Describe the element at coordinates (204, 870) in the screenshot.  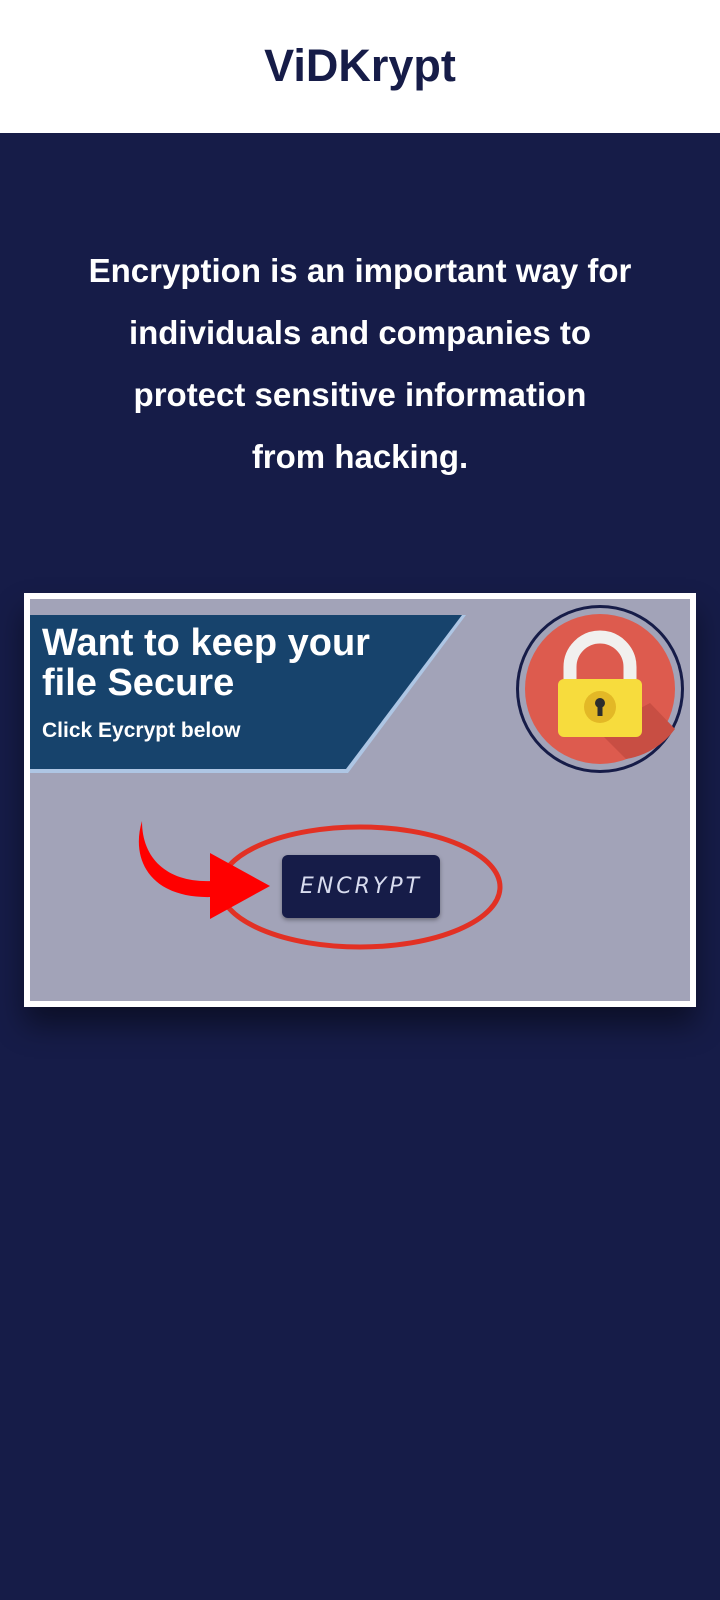
I see `arrow-icon` at that location.